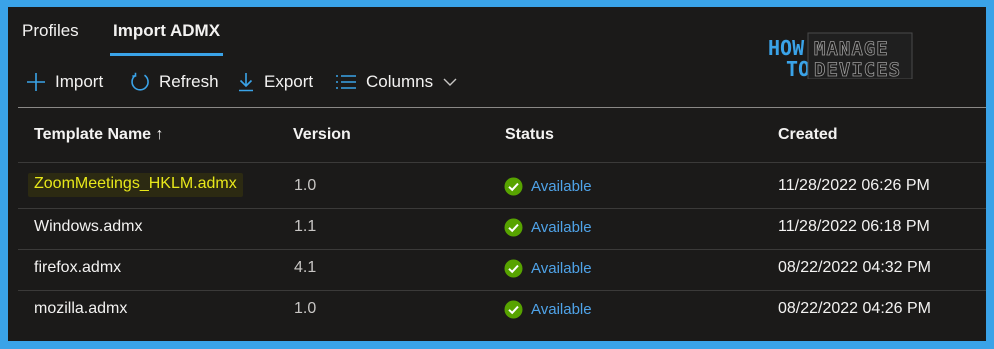 The height and width of the screenshot is (349, 994). What do you see at coordinates (808, 135) in the screenshot?
I see `column-header-created: Created` at bounding box center [808, 135].